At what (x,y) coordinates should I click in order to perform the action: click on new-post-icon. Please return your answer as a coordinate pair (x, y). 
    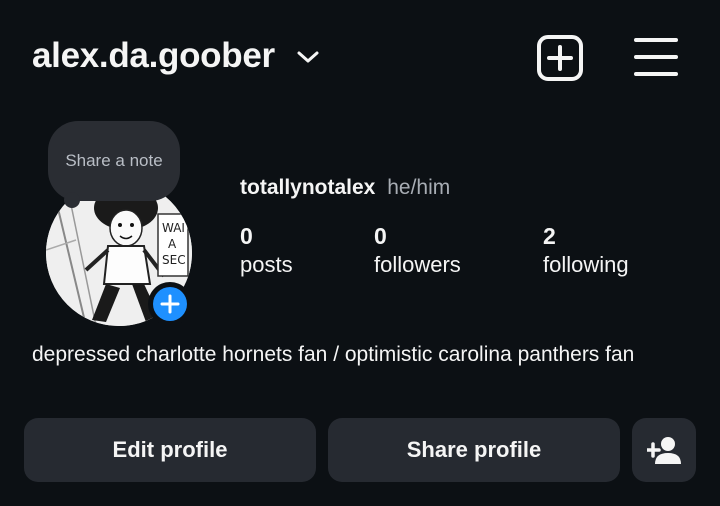
    Looking at the image, I should click on (560, 58).